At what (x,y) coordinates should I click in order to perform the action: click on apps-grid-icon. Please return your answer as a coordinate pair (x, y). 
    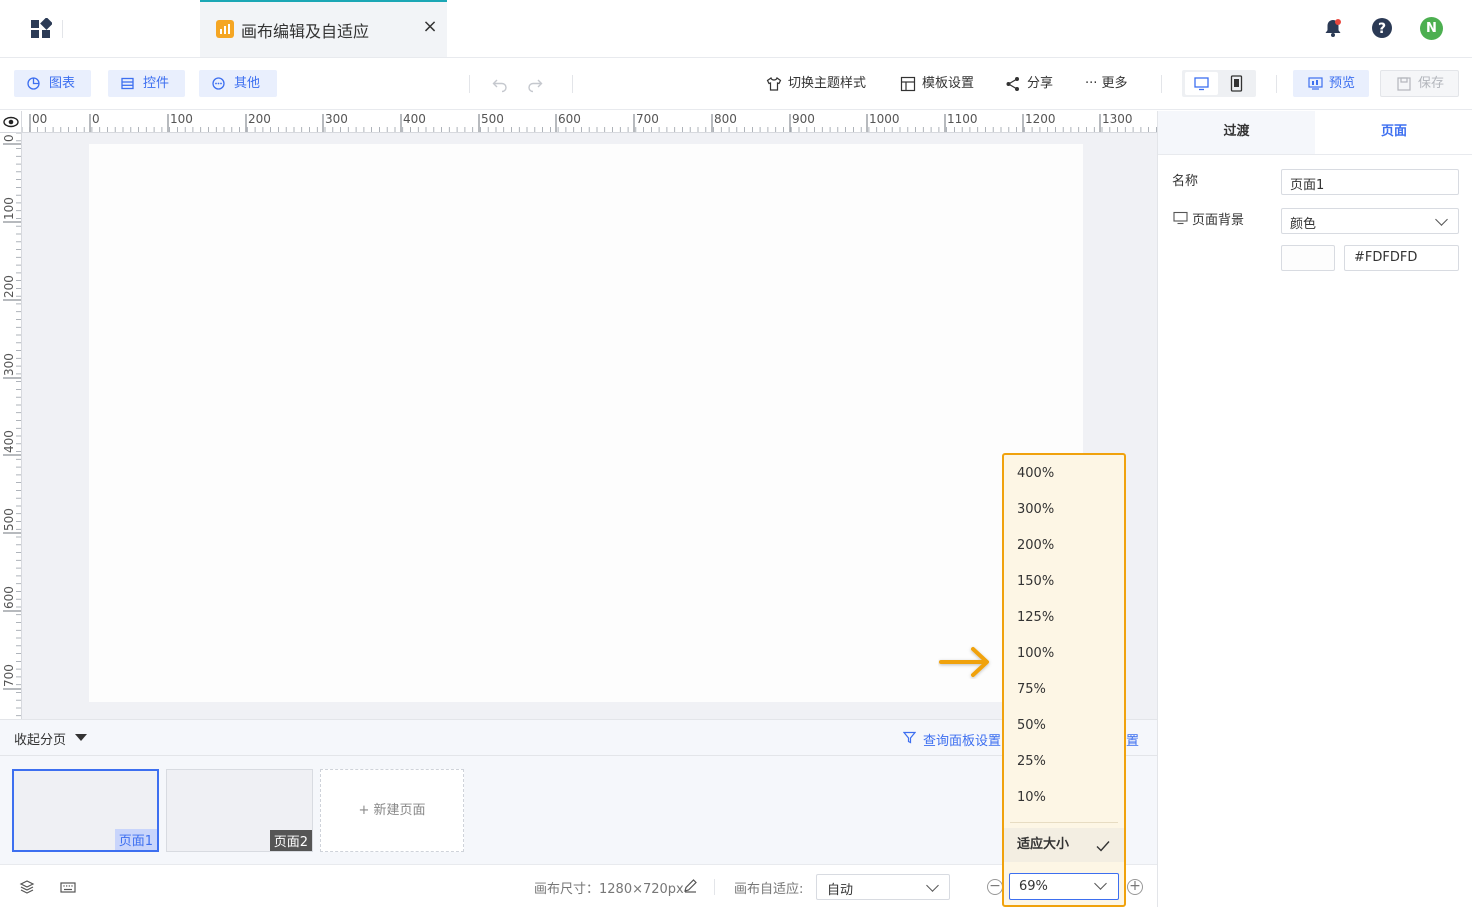
    Looking at the image, I should click on (41, 29).